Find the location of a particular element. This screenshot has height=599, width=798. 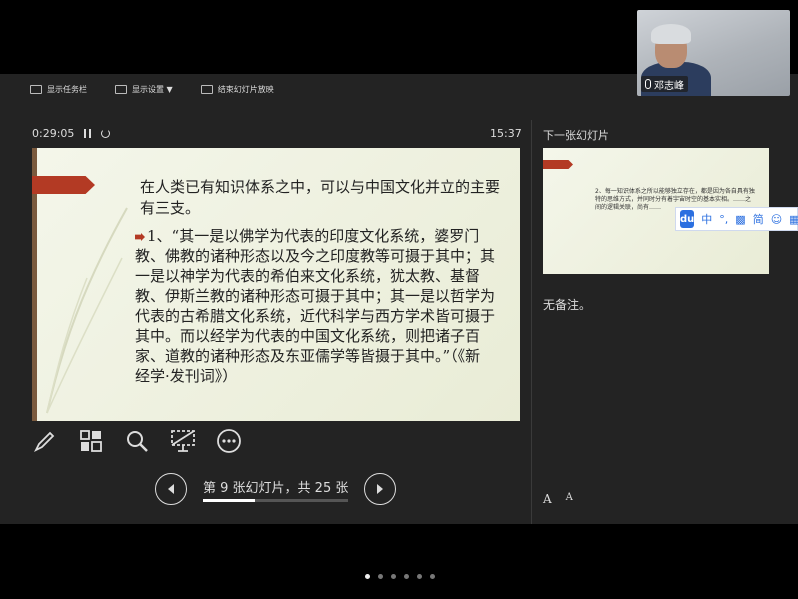

slide-counter: 第 9 张幻灯片，共 25 张 is located at coordinates (276, 489).